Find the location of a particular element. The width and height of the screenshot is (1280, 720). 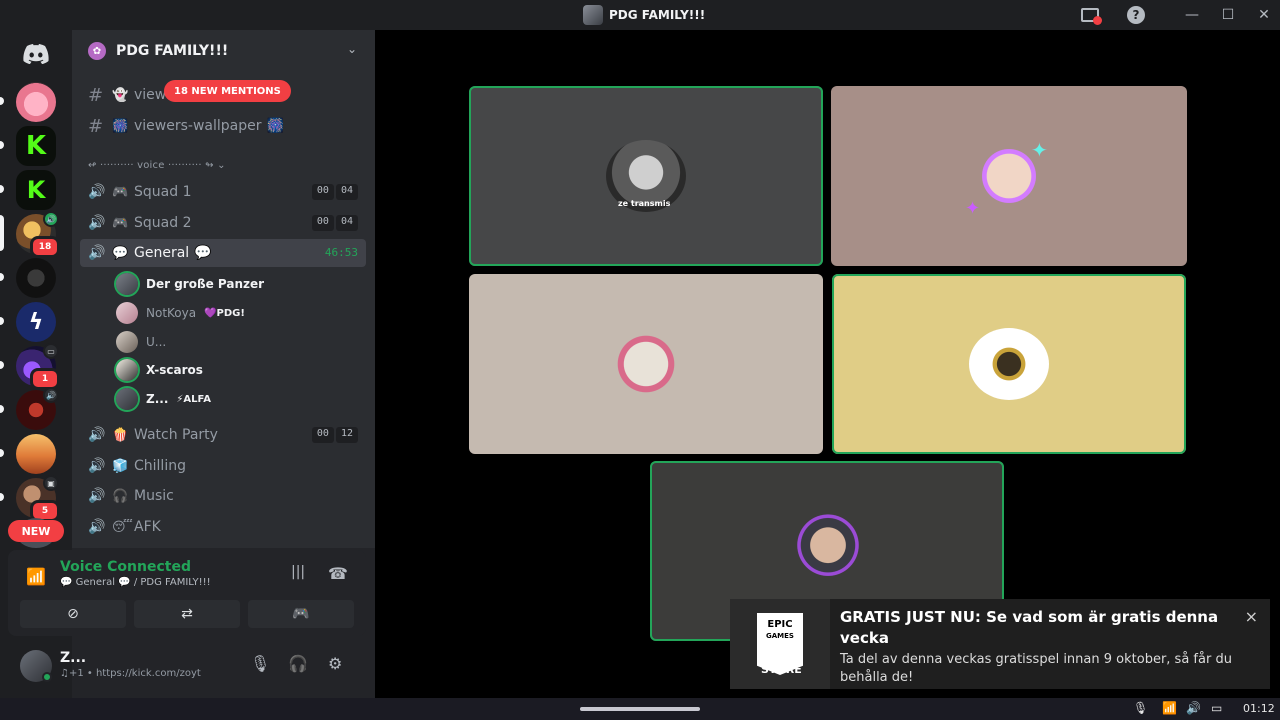

server-header: ✿ PDG FAMILY!!! ⌄ is located at coordinates (223, 51).